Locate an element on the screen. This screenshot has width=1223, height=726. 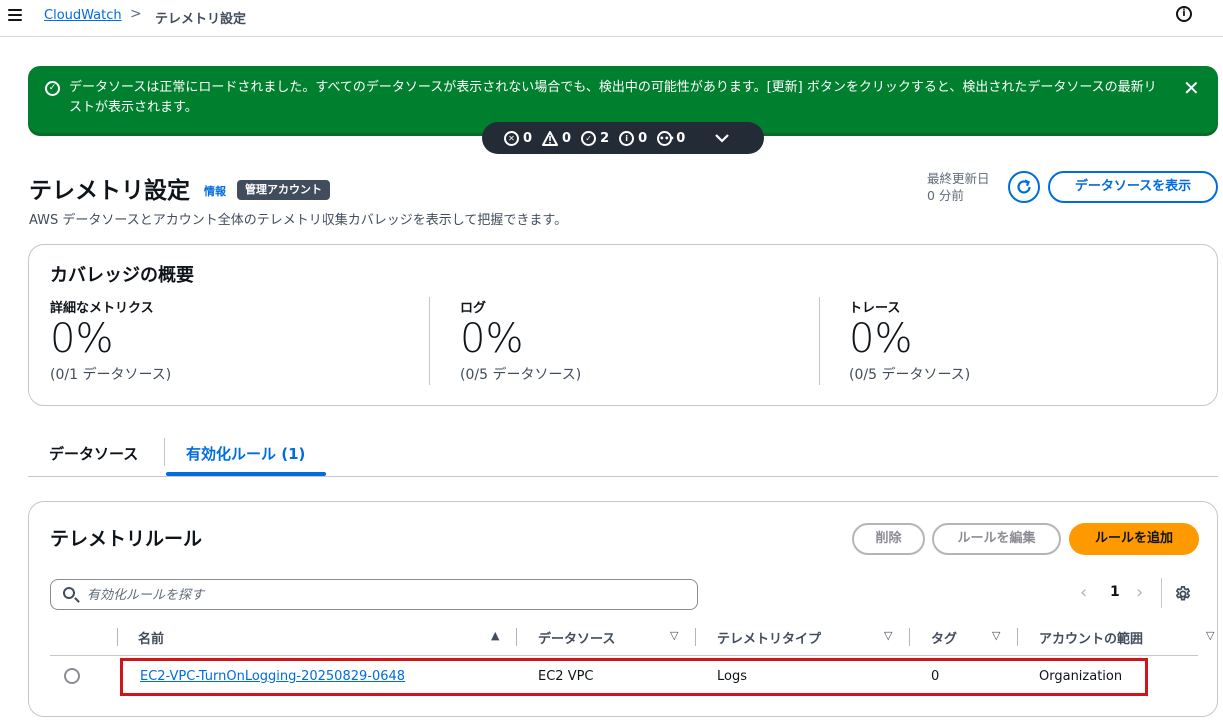
highlight-box is located at coordinates (634, 677).